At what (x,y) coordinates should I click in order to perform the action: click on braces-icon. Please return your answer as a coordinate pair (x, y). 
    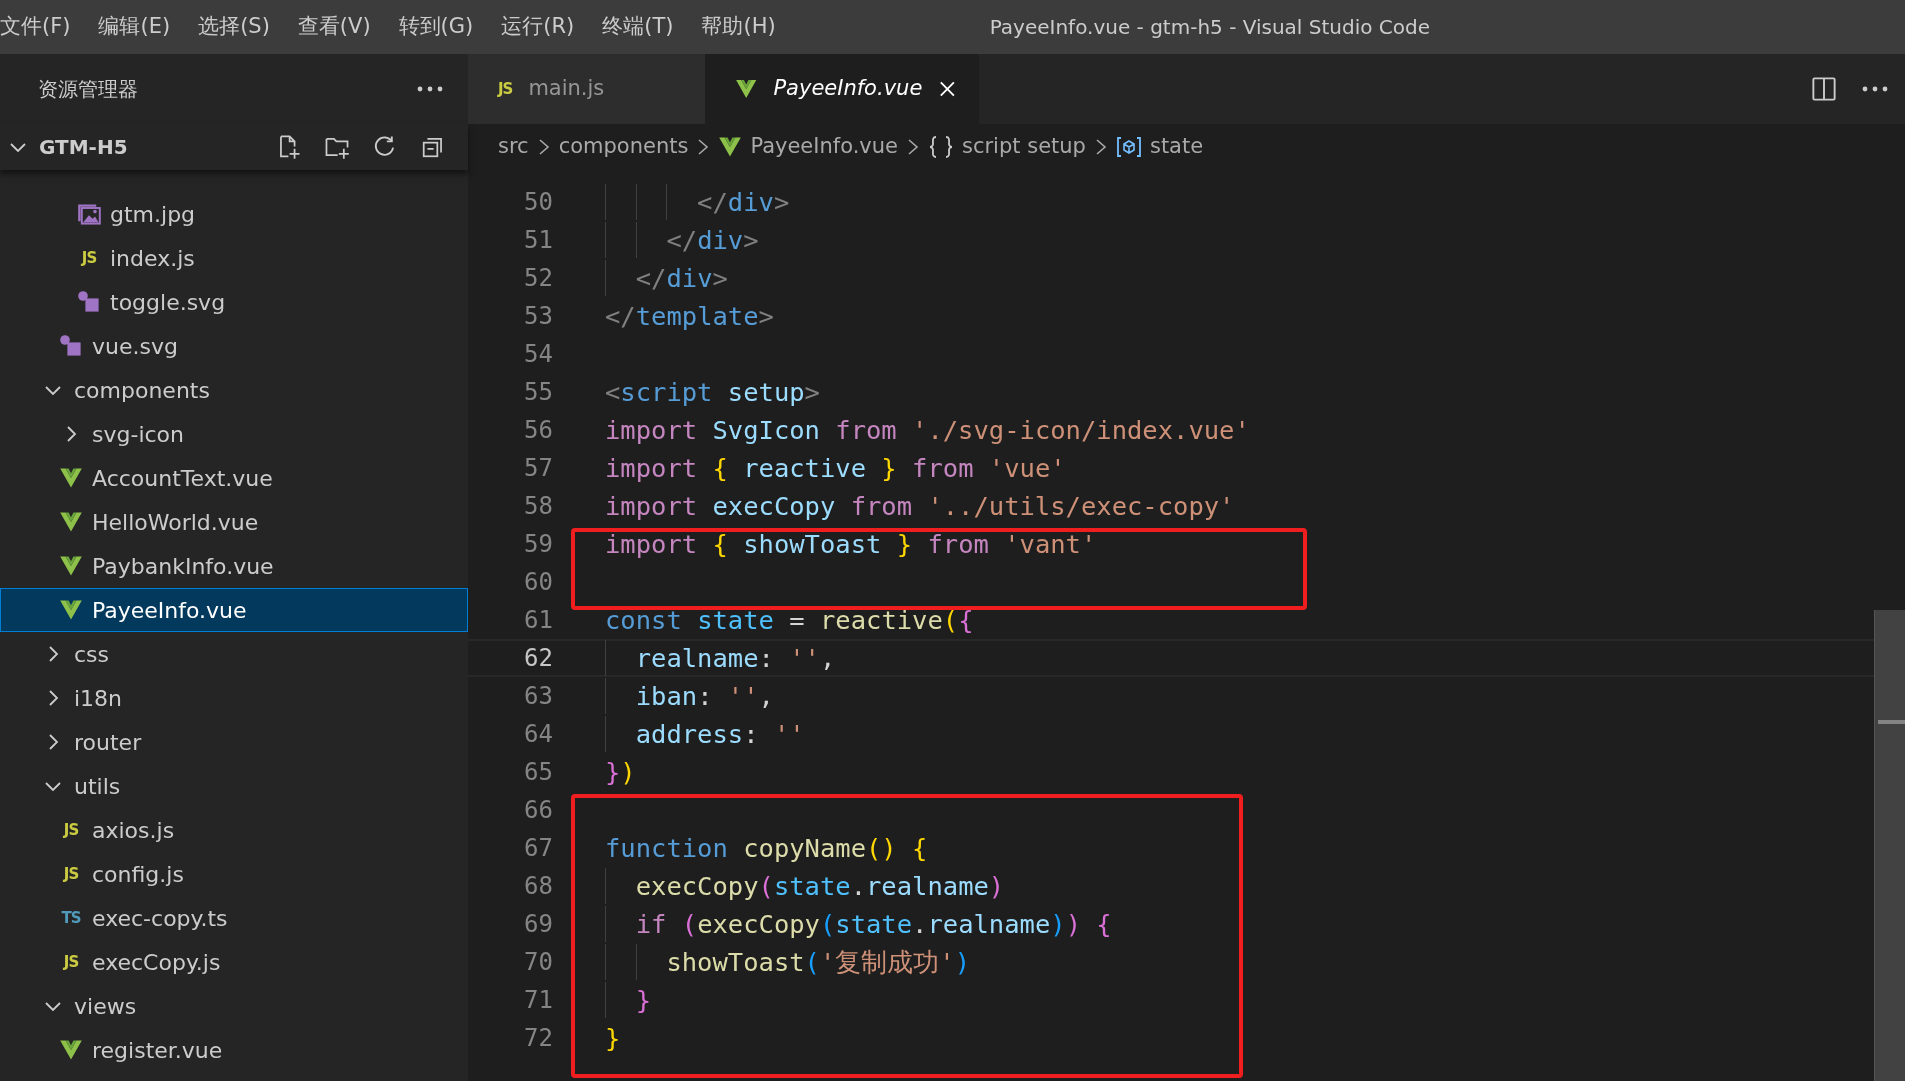
    Looking at the image, I should click on (941, 147).